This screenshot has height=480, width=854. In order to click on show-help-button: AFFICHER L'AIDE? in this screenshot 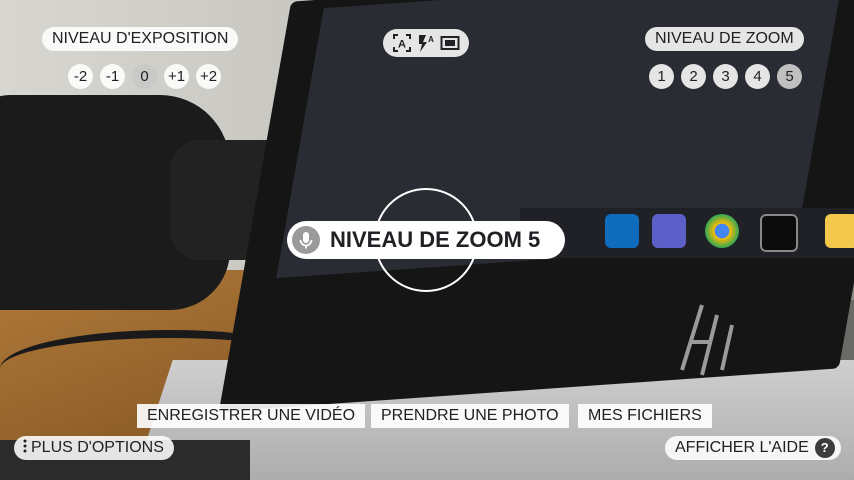, I will do `click(753, 448)`.